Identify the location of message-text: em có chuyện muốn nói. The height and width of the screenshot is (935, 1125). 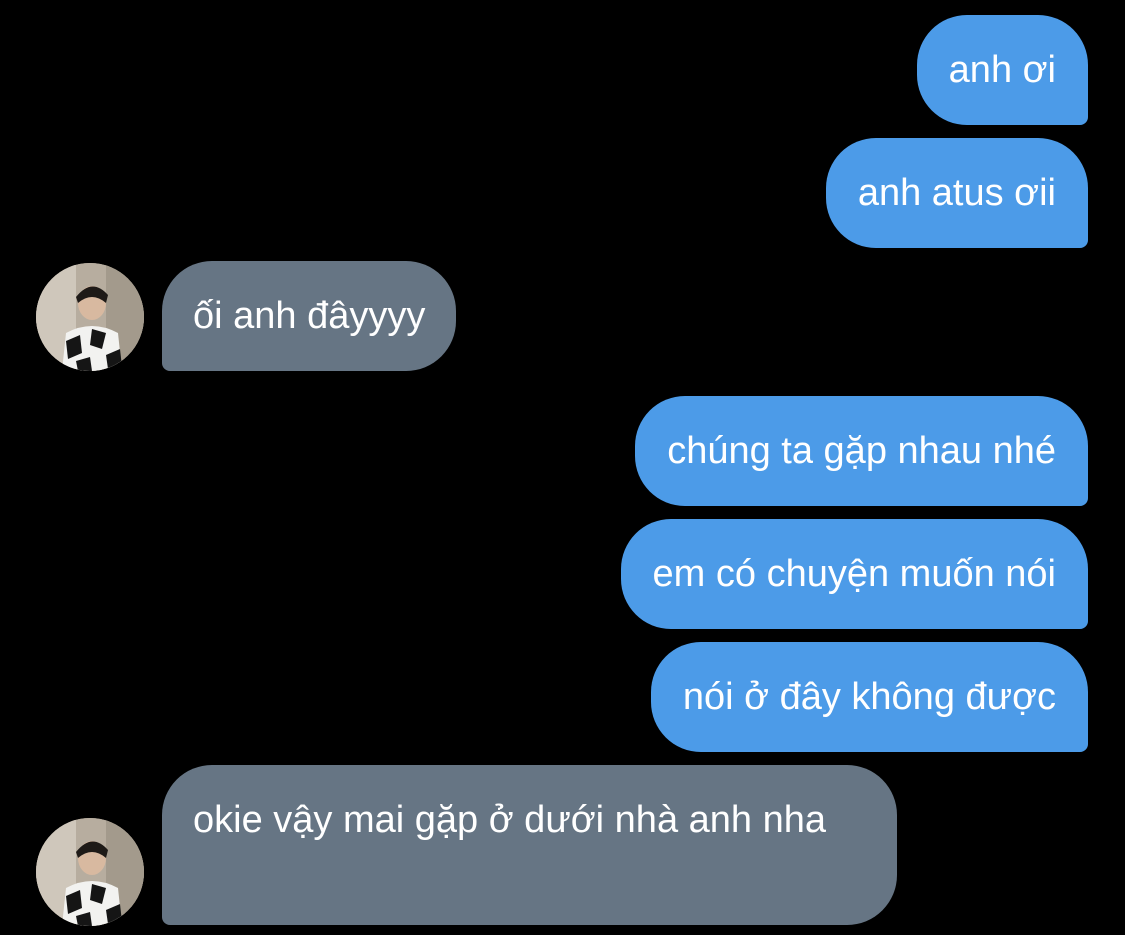
(854, 574).